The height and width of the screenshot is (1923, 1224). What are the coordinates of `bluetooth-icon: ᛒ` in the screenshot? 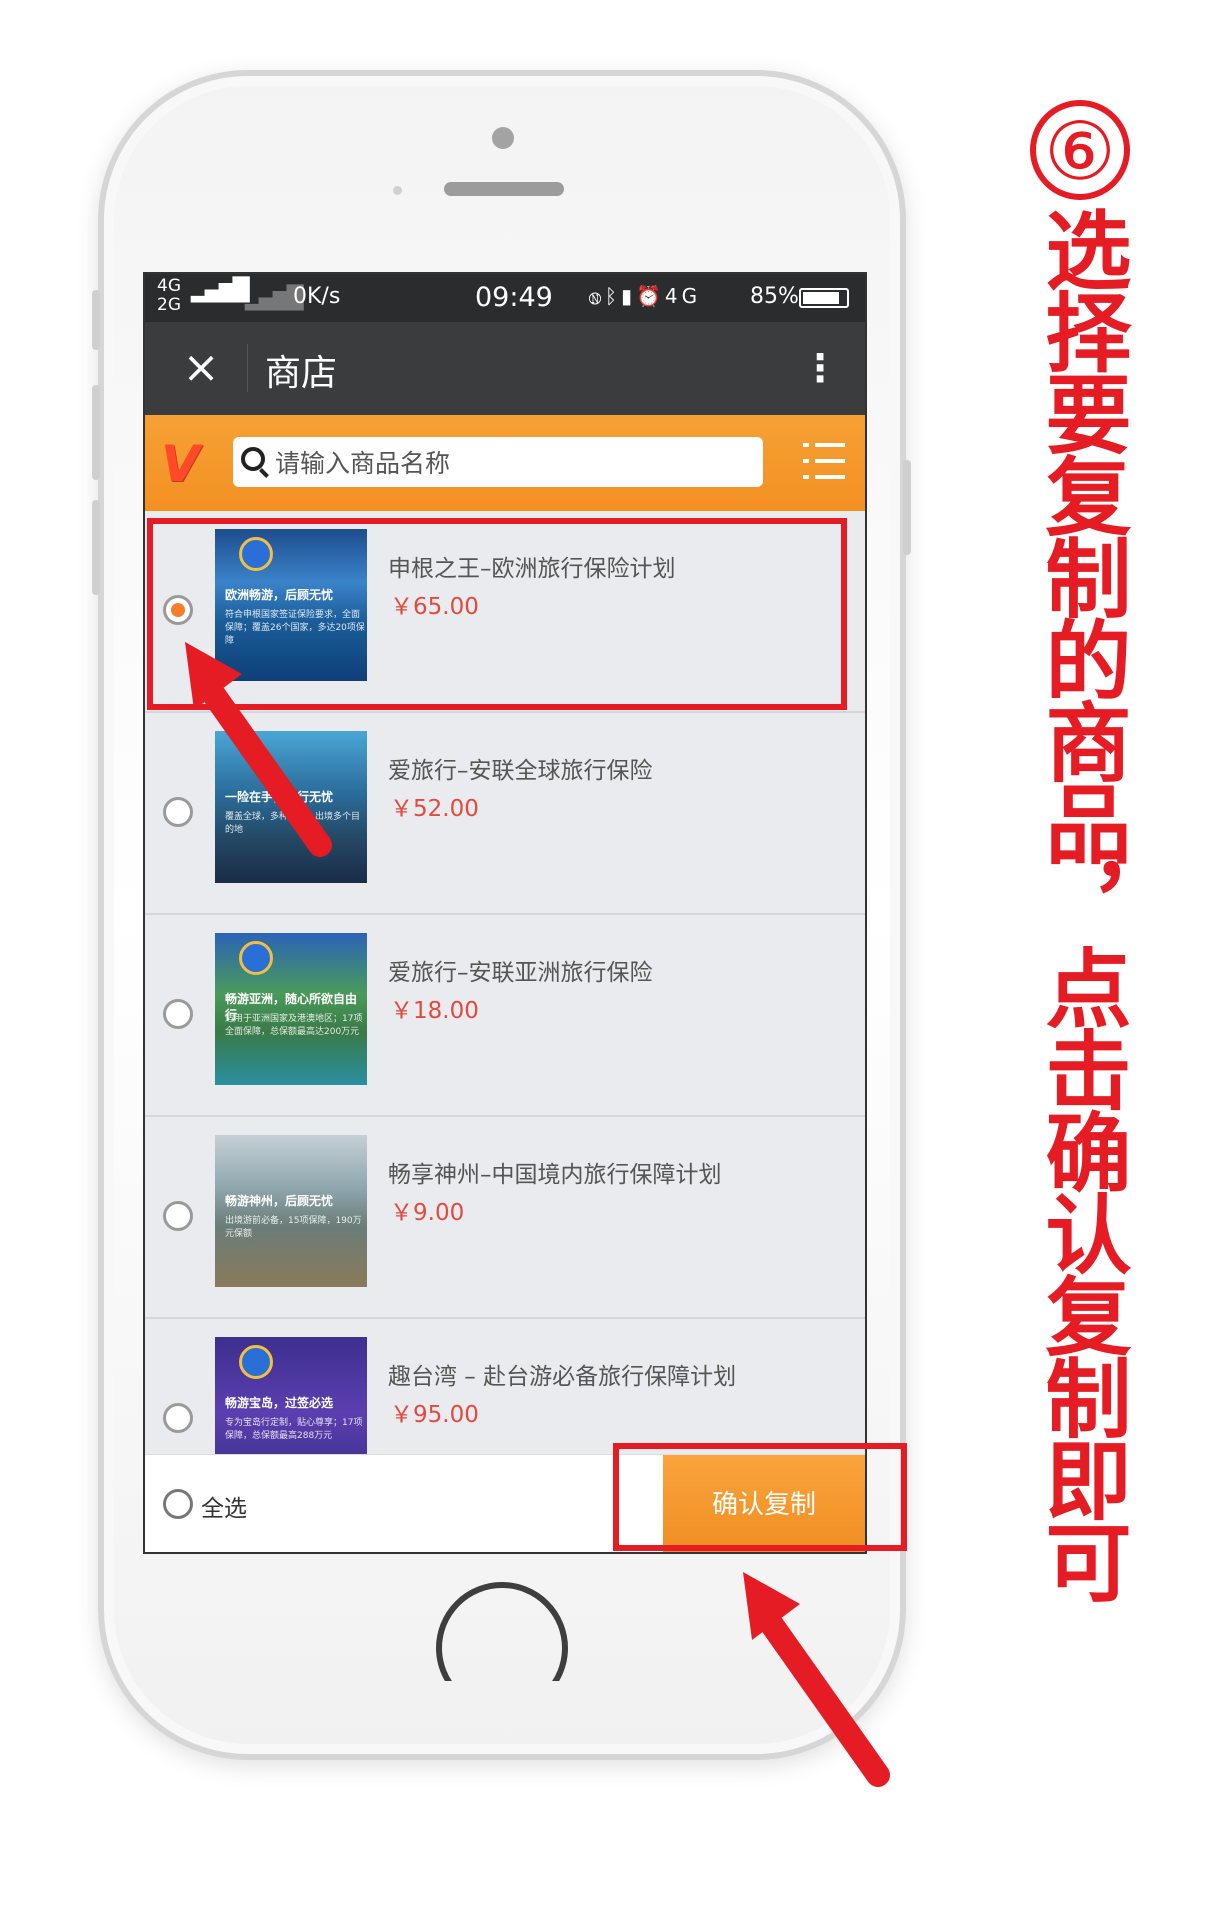 It's located at (613, 296).